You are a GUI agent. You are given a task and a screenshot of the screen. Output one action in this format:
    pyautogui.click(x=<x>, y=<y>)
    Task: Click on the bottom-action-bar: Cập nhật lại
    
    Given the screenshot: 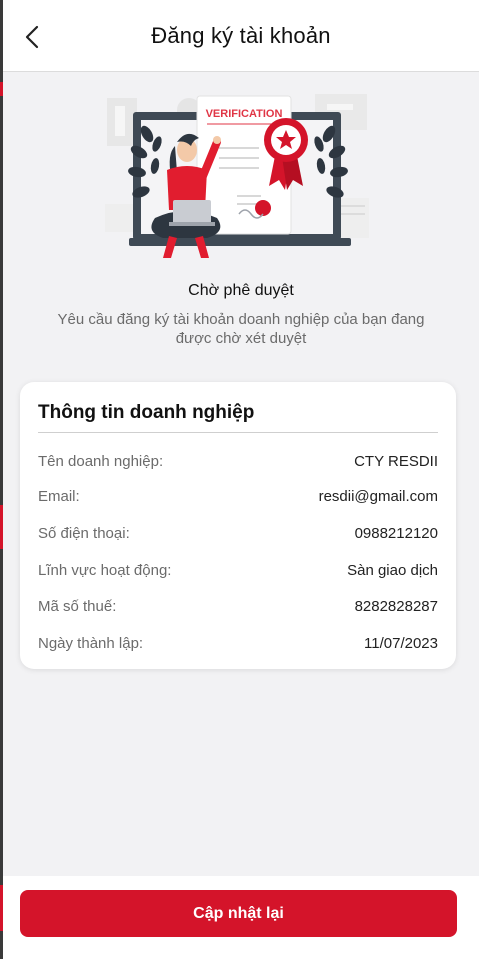 What is the action you would take?
    pyautogui.click(x=241, y=917)
    